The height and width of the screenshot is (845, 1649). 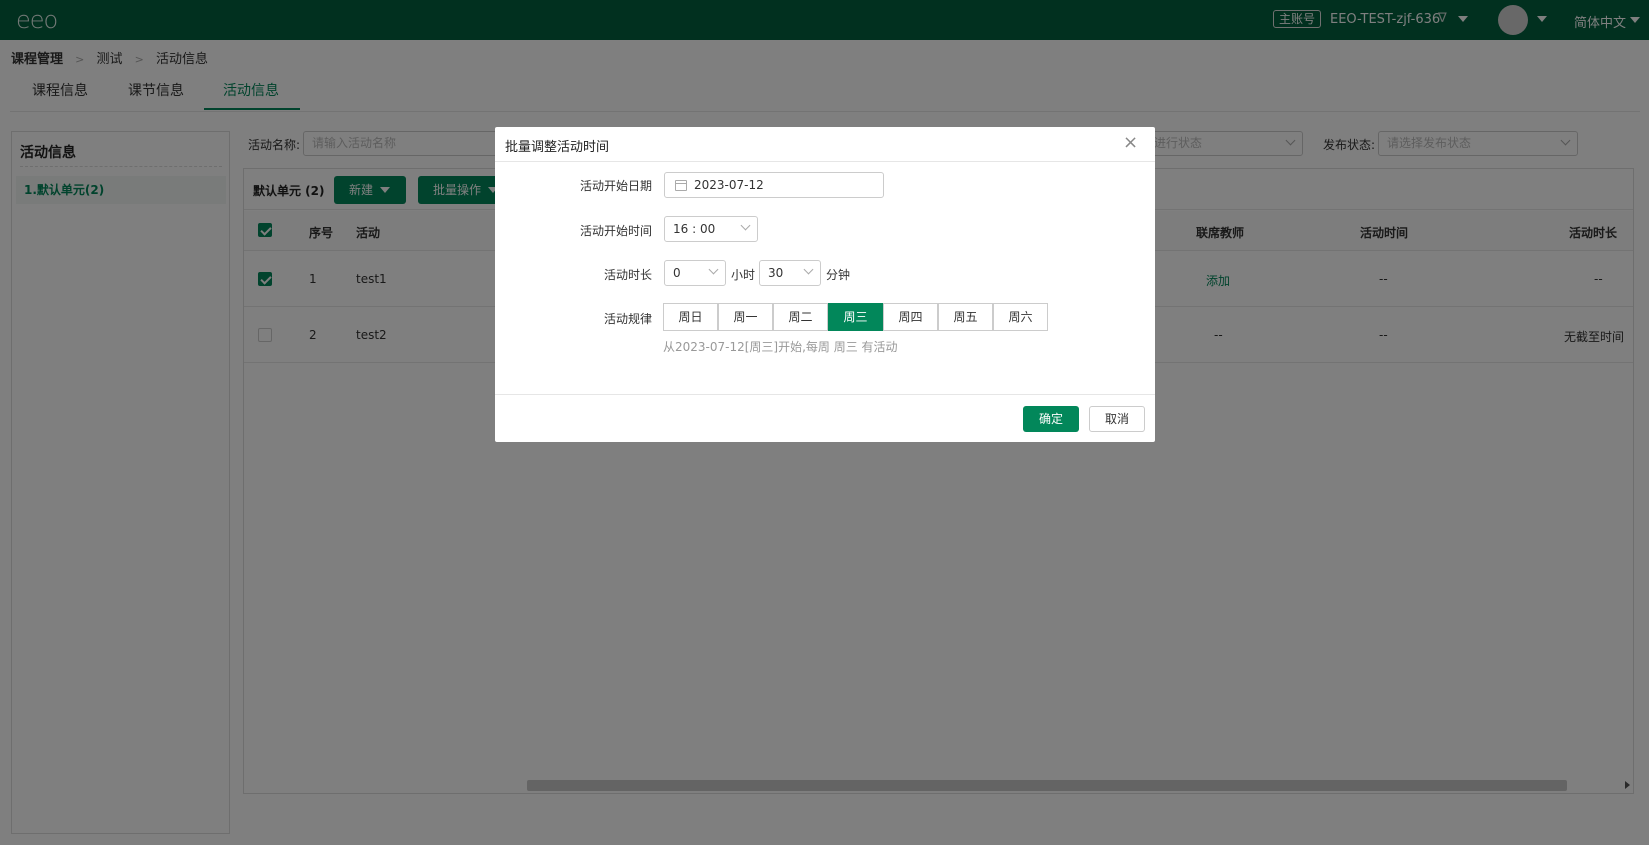 What do you see at coordinates (776, 273) in the screenshot?
I see `duration-minutes-value: 30` at bounding box center [776, 273].